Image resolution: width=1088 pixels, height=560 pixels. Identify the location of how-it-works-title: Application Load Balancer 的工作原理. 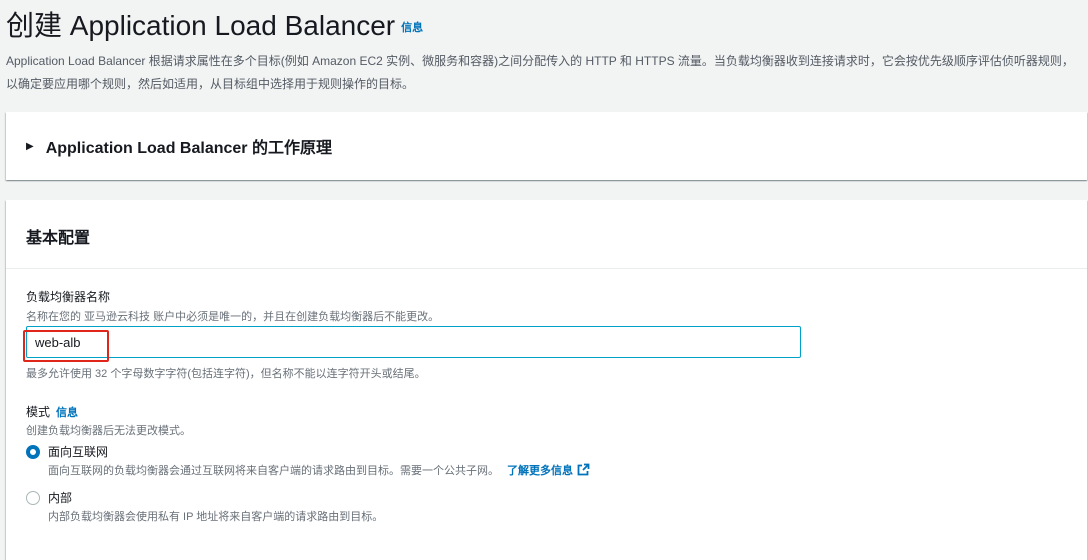
(188, 148).